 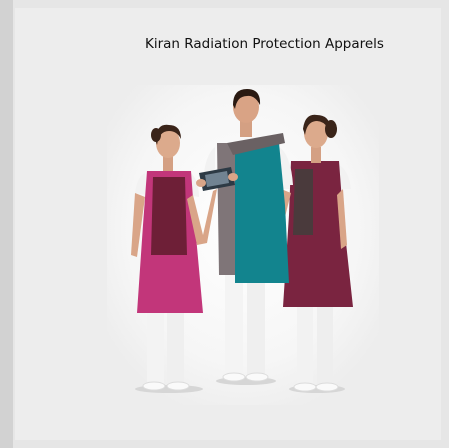 What do you see at coordinates (264, 44) in the screenshot?
I see `page-caption: Kiran Radiation Protection Apparels` at bounding box center [264, 44].